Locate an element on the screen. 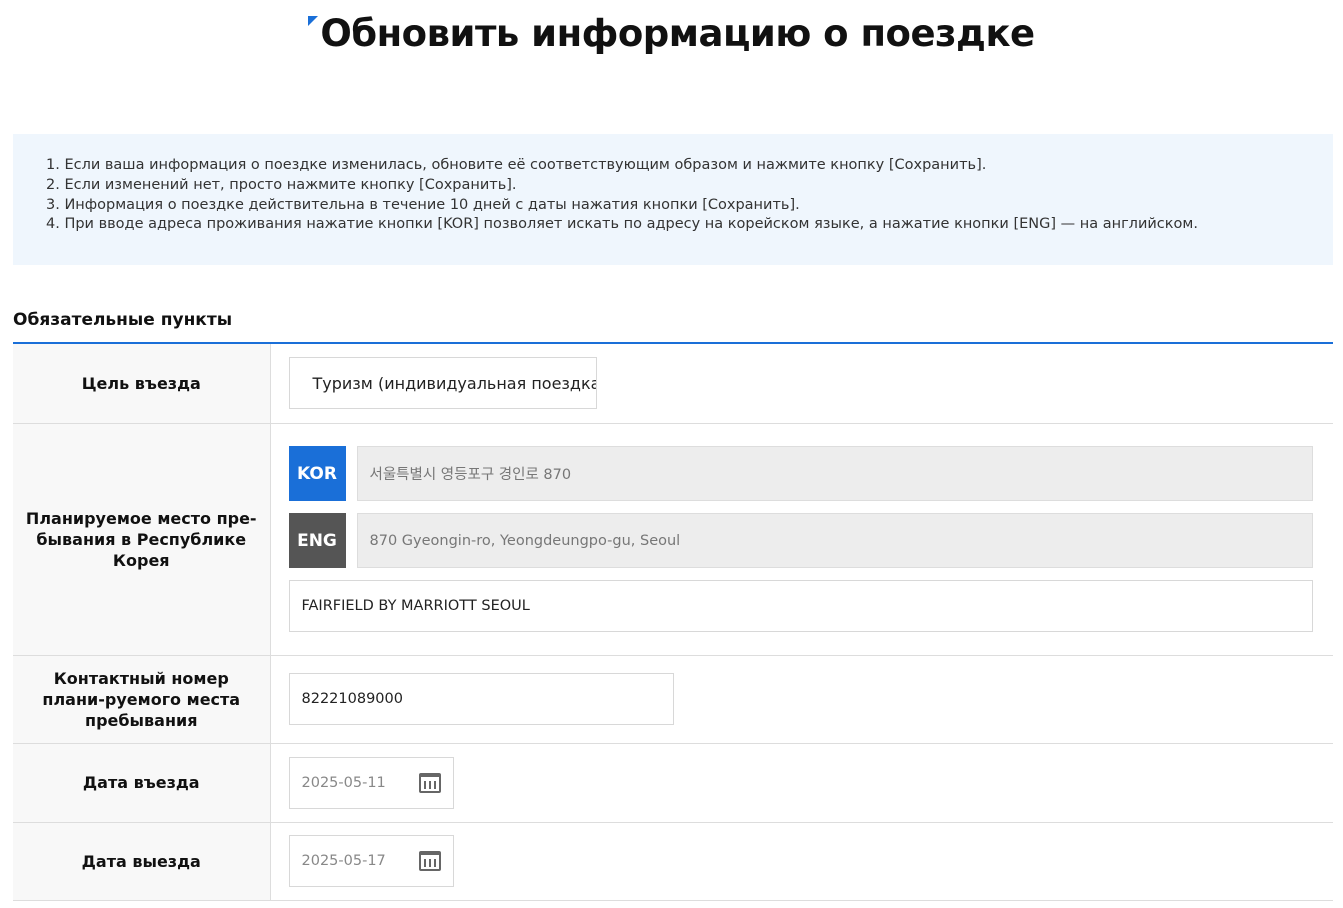  entry-date-label: Дата въезда is located at coordinates (142, 783).